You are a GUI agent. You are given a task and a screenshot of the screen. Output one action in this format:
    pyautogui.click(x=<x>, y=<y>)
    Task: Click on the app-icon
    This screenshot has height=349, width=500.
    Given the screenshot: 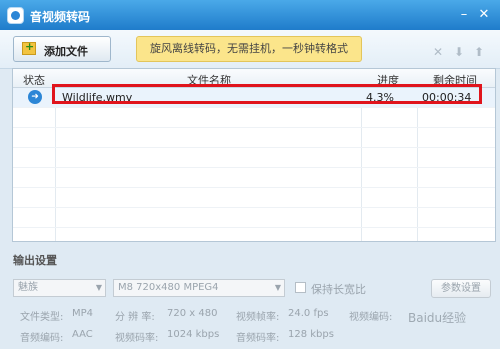 What is the action you would take?
    pyautogui.click(x=15, y=15)
    